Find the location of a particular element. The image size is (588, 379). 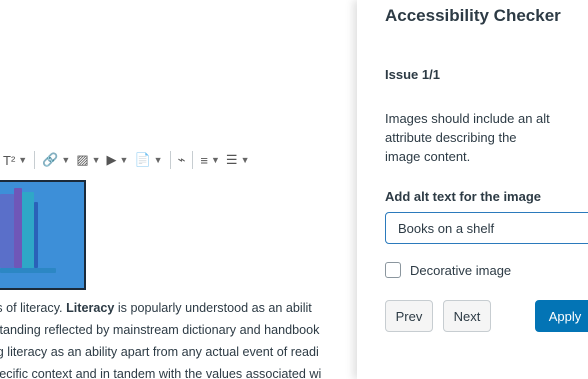

prev-button: Prev is located at coordinates (409, 316).